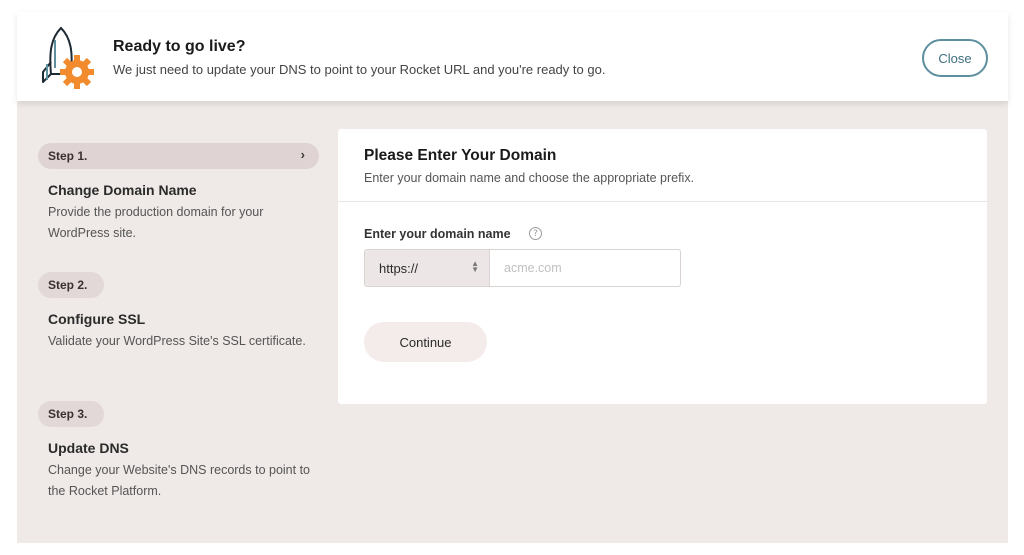  Describe the element at coordinates (302, 154) in the screenshot. I see `chevron-right-icon: ›` at that location.